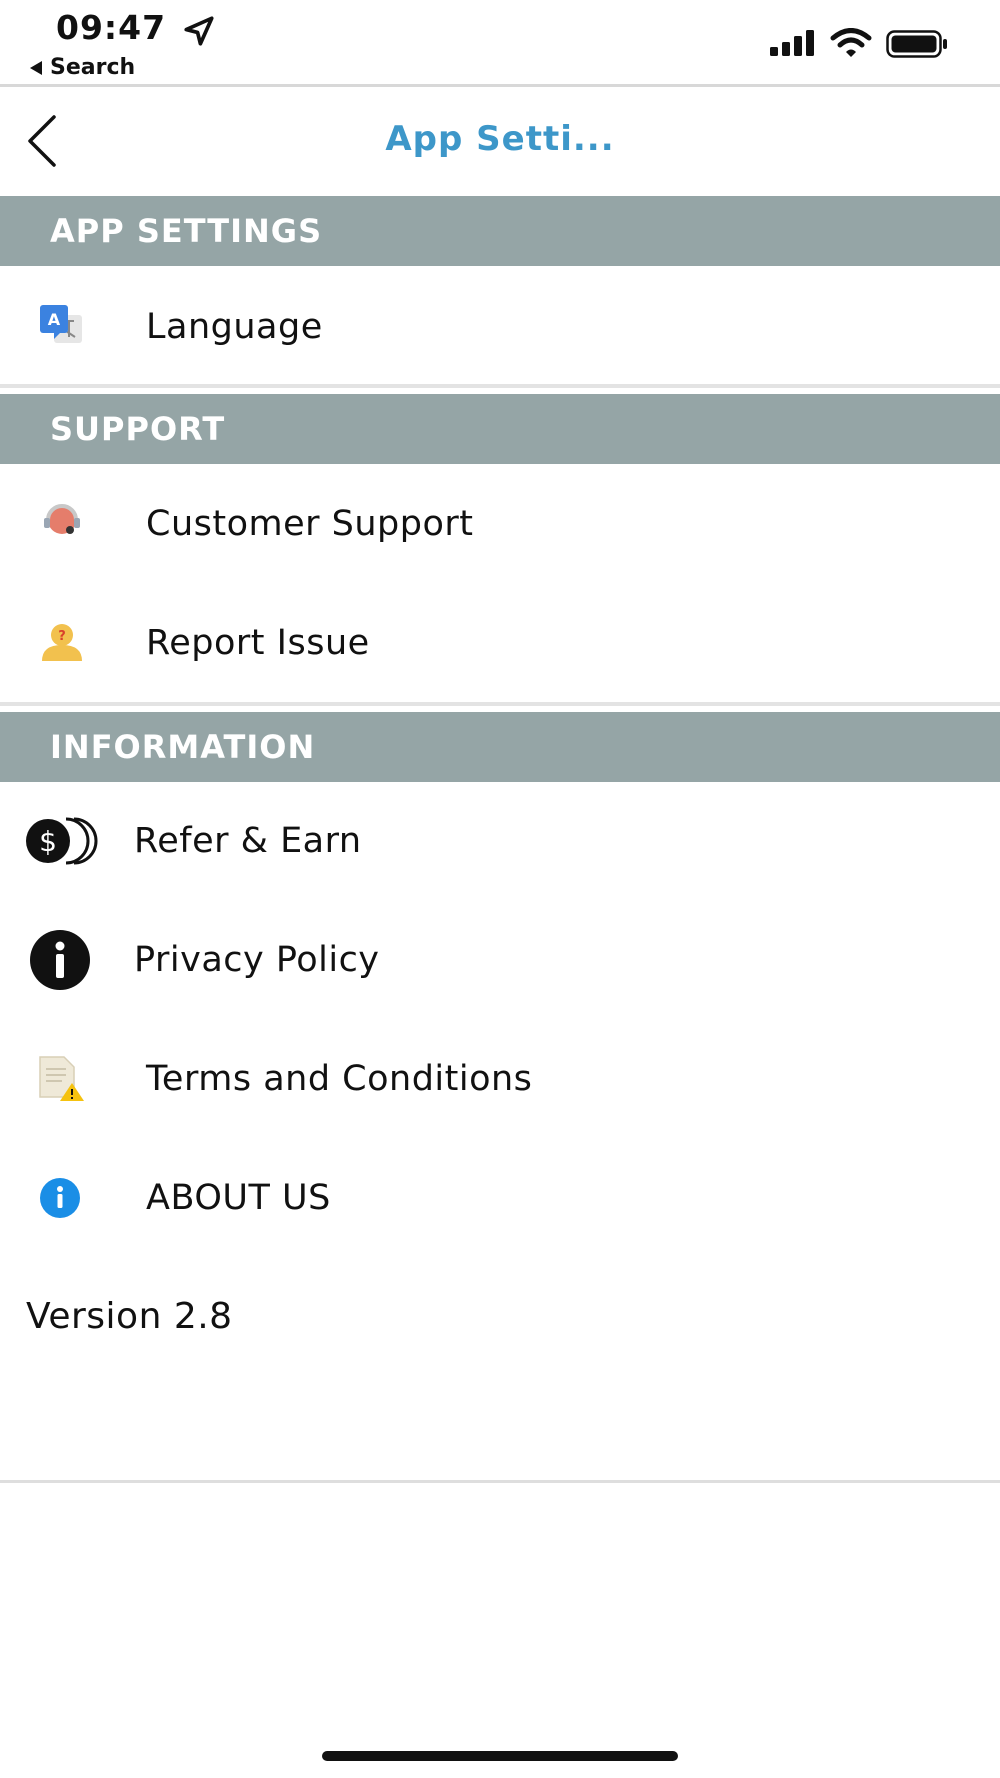 This screenshot has width=1000, height=1778. Describe the element at coordinates (500, 327) in the screenshot. I see `list-item-language: A Language` at that location.